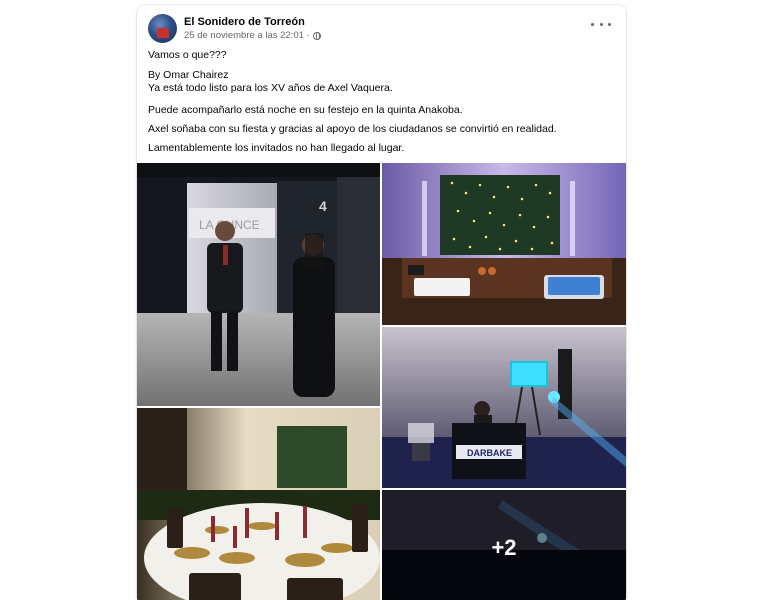 This screenshot has width=768, height=600. What do you see at coordinates (187, 55) in the screenshot?
I see `post-text-line: Vamos o que???` at bounding box center [187, 55].